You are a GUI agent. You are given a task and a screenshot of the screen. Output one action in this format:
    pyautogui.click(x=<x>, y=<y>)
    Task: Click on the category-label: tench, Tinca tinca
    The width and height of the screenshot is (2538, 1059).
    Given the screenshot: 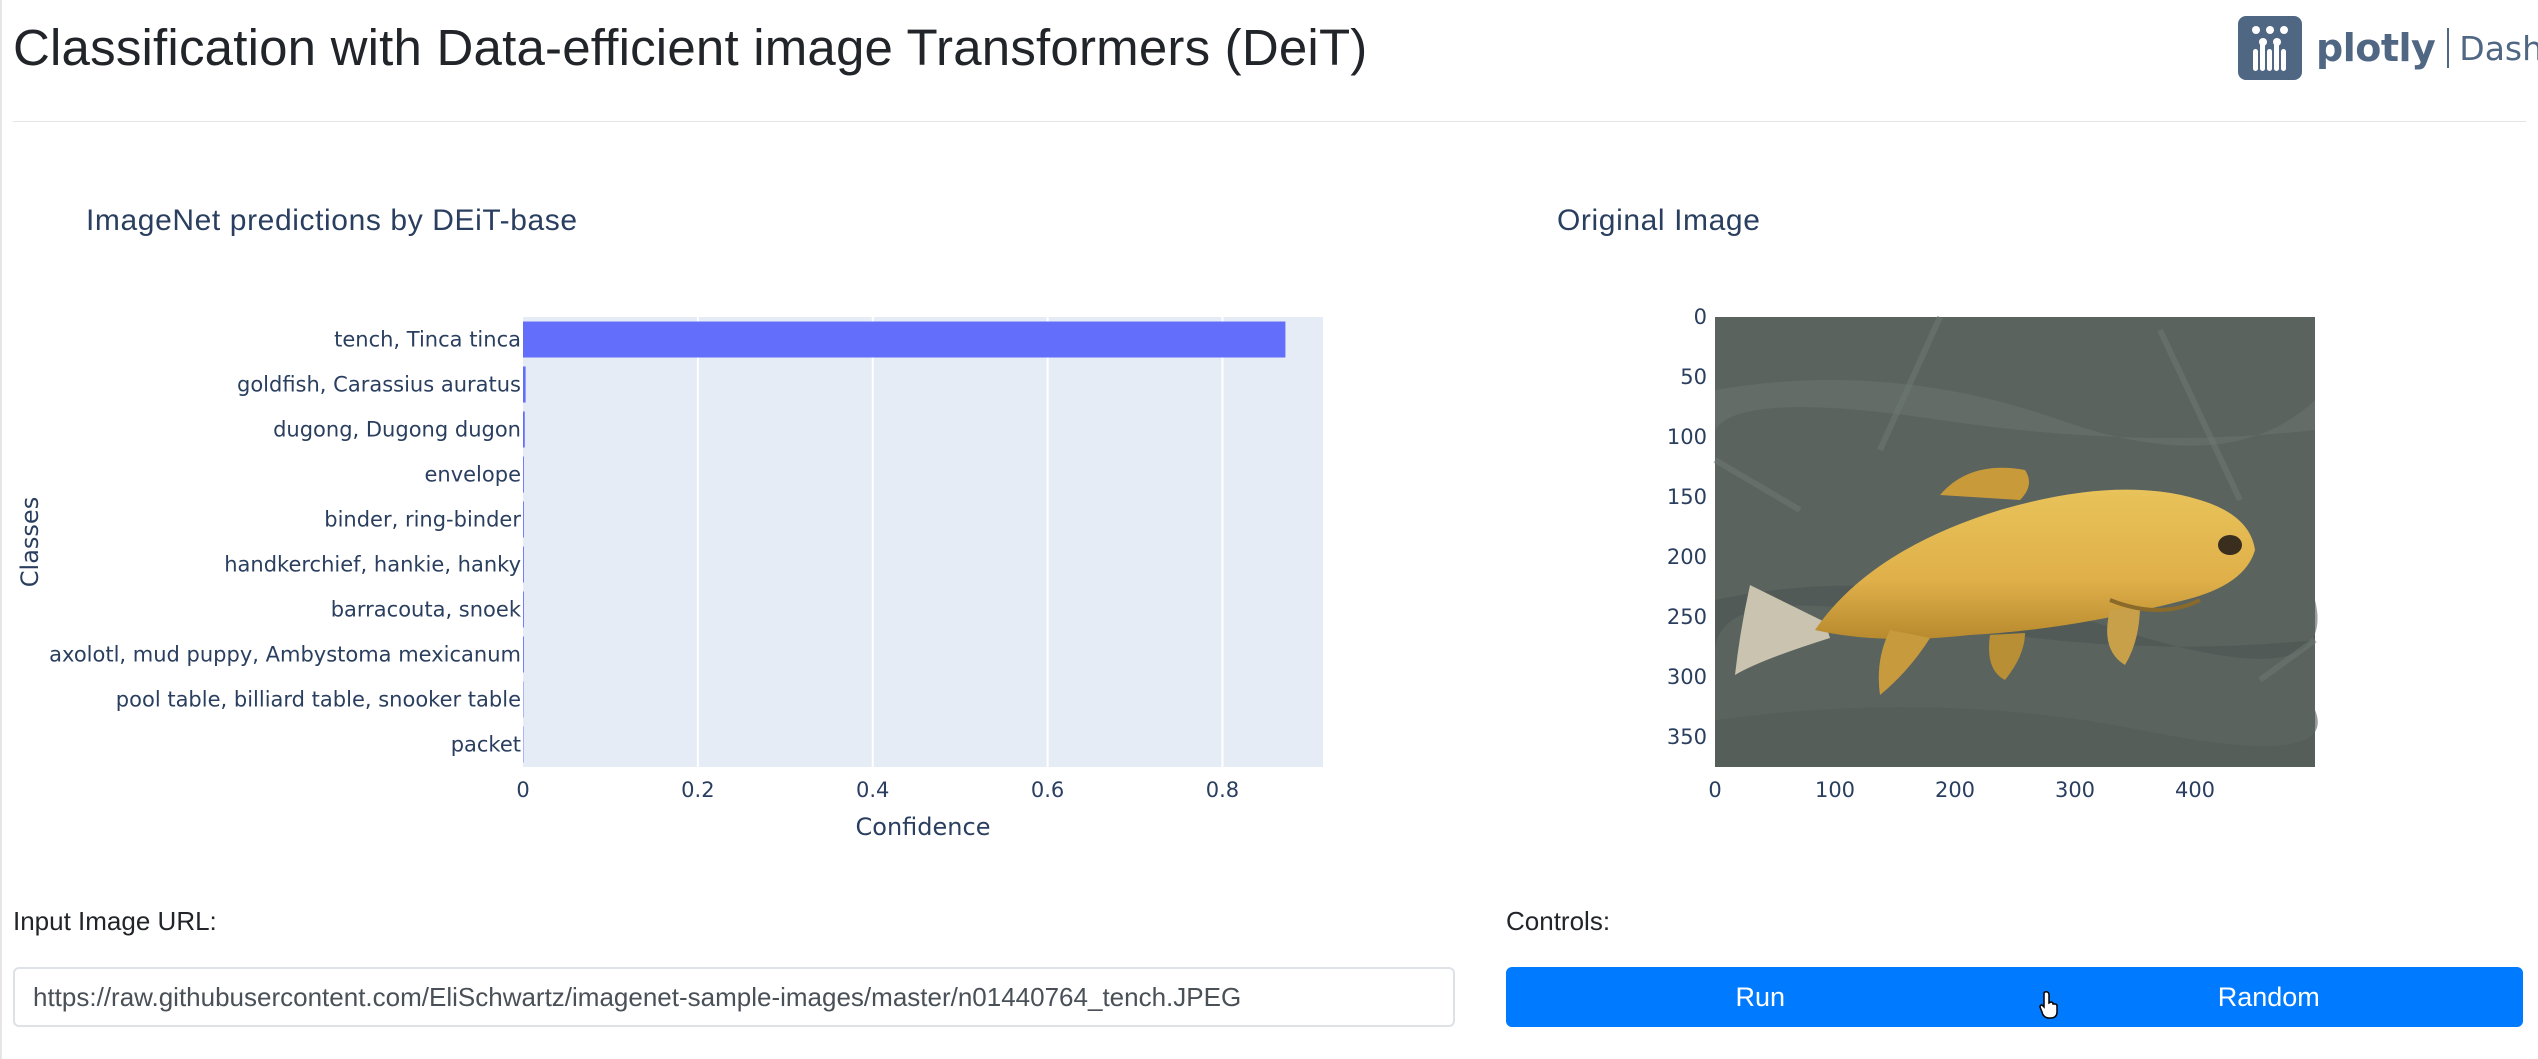 What is the action you would take?
    pyautogui.click(x=427, y=340)
    